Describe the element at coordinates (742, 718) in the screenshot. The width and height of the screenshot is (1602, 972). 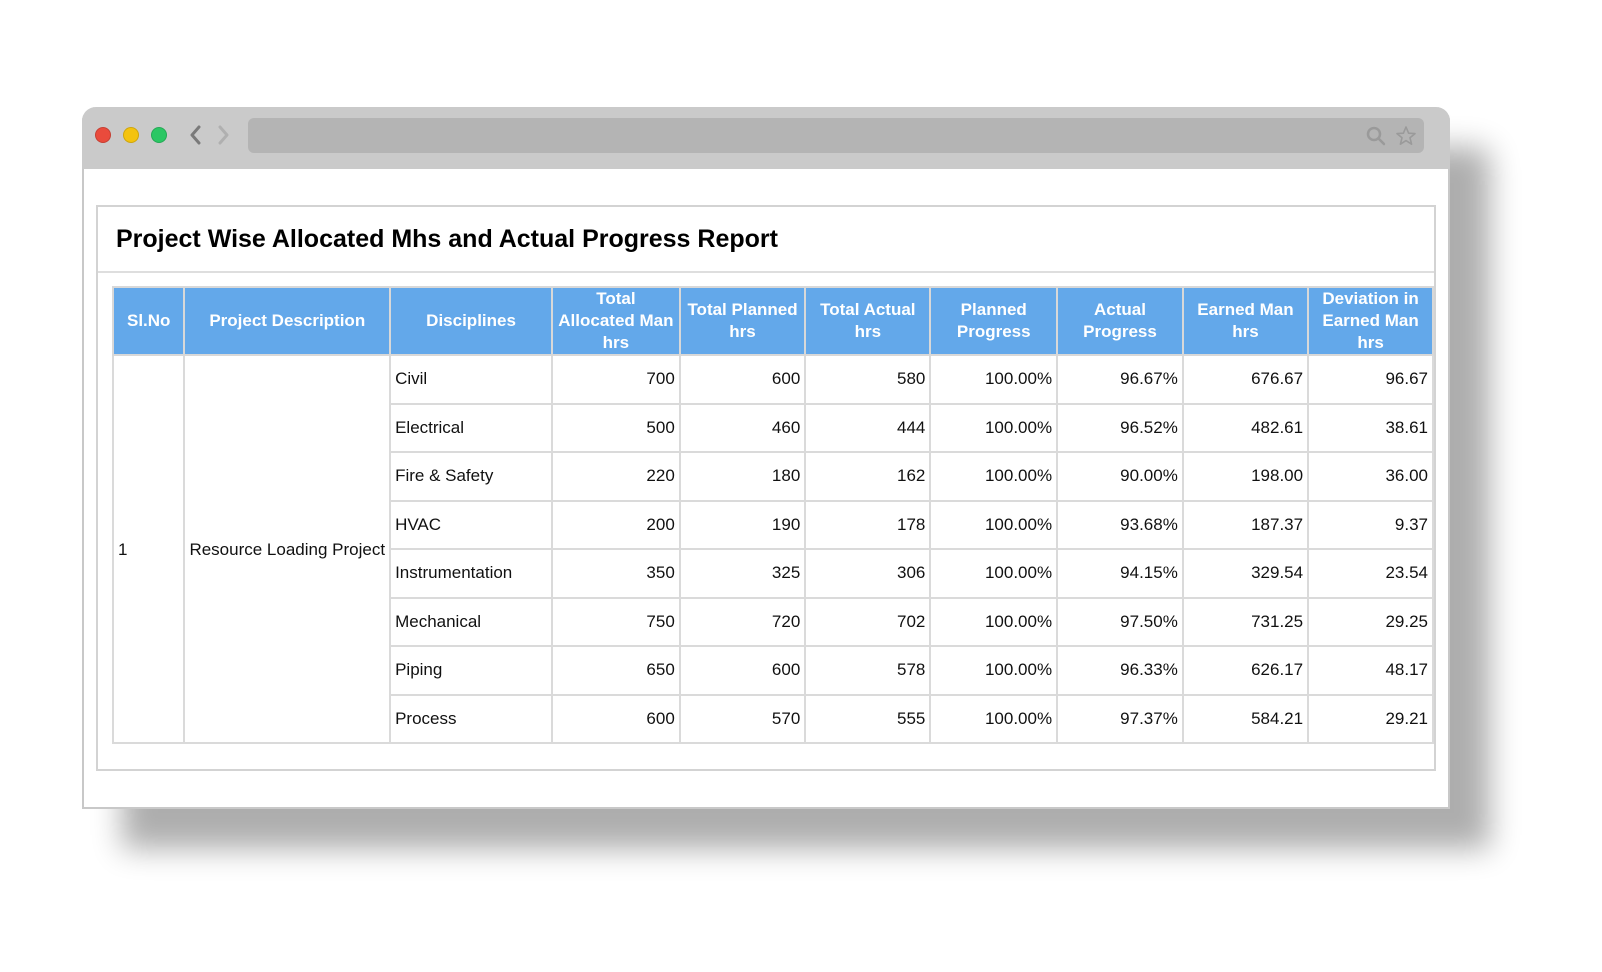
I see `planned-cell: 570` at that location.